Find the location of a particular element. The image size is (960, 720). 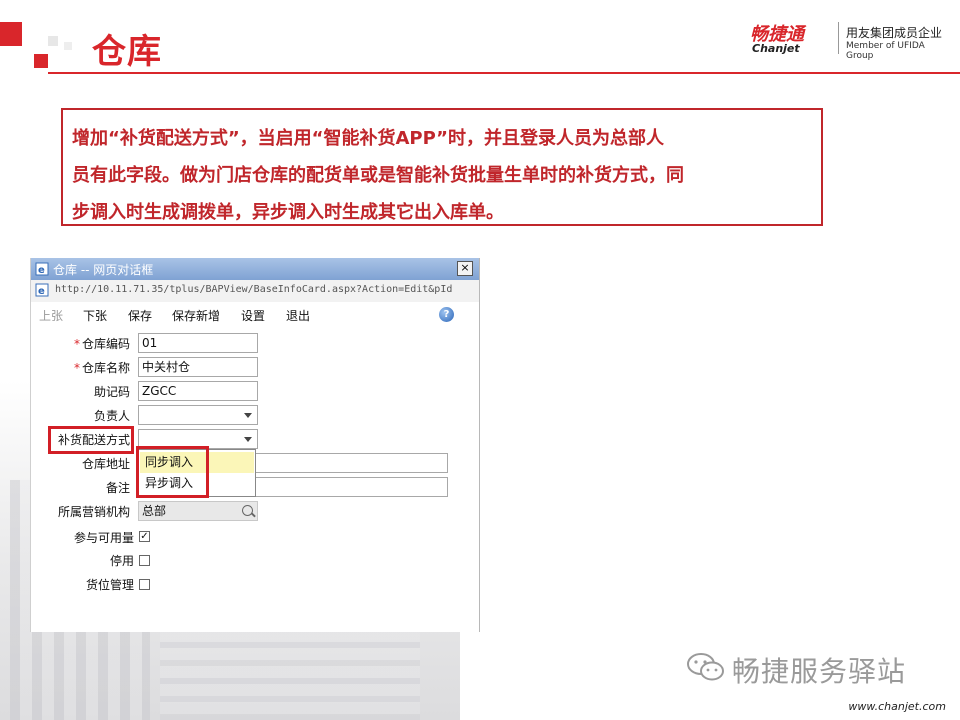

exit-button: 退出 is located at coordinates (298, 315).